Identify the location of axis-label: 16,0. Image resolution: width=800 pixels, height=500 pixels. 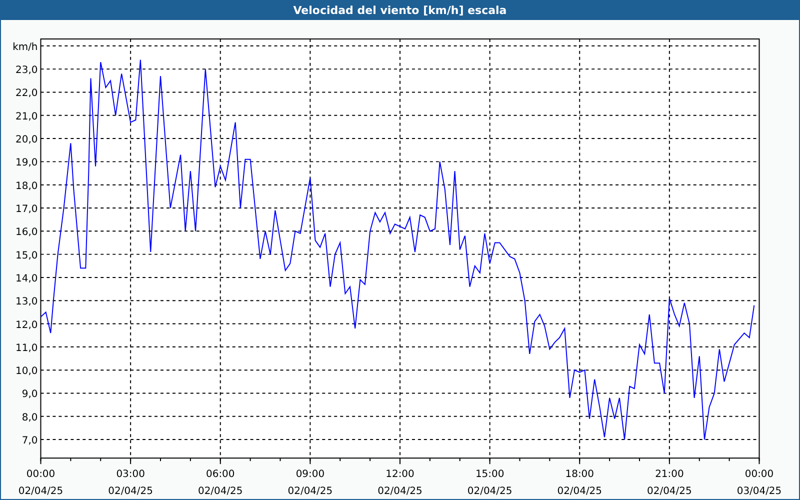
(27, 232).